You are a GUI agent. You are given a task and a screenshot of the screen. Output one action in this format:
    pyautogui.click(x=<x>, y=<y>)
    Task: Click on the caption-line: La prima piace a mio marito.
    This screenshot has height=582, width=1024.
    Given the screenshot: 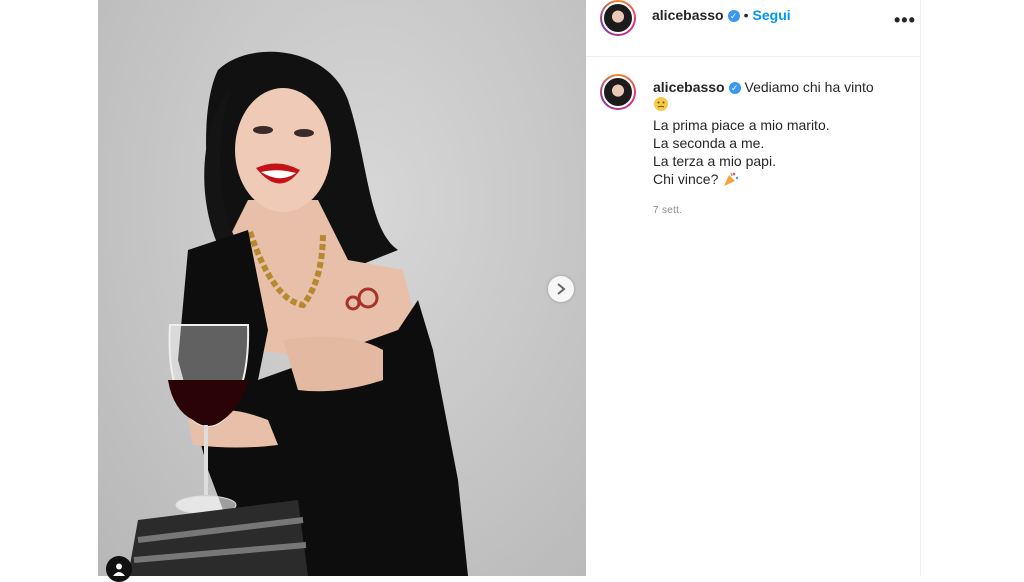 What is the action you would take?
    pyautogui.click(x=741, y=125)
    